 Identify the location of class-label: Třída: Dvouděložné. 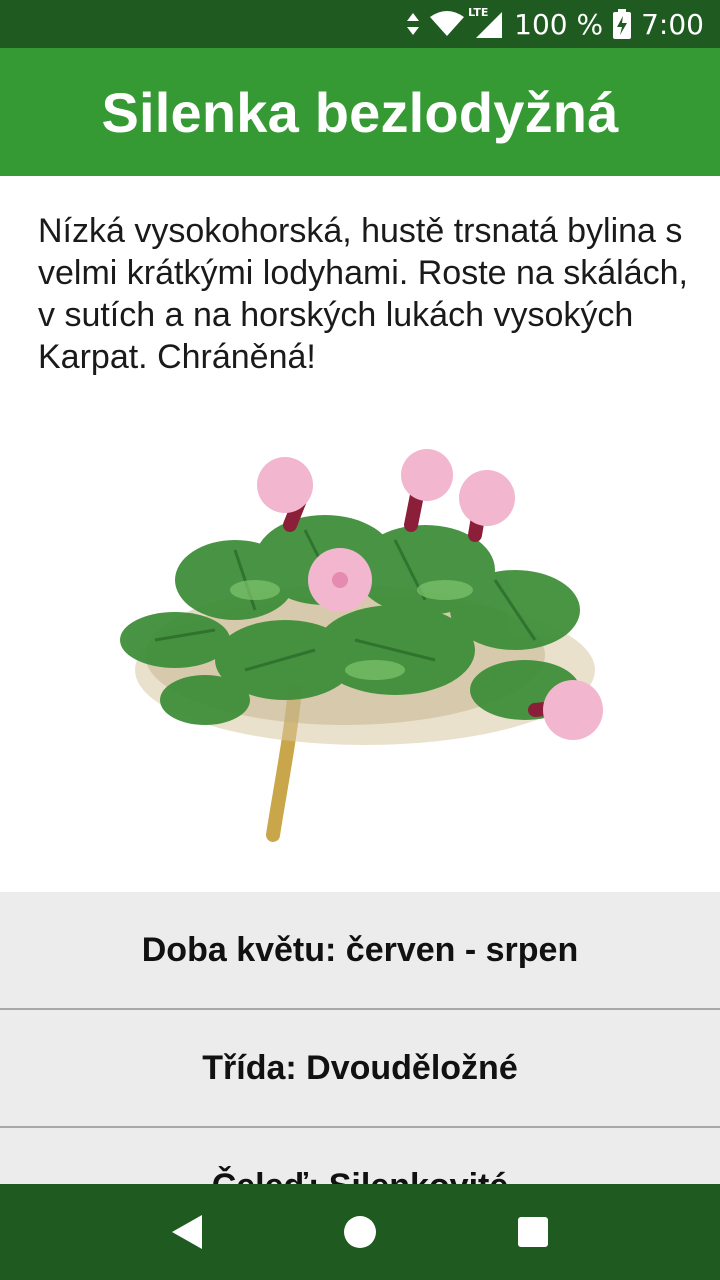
(360, 1068).